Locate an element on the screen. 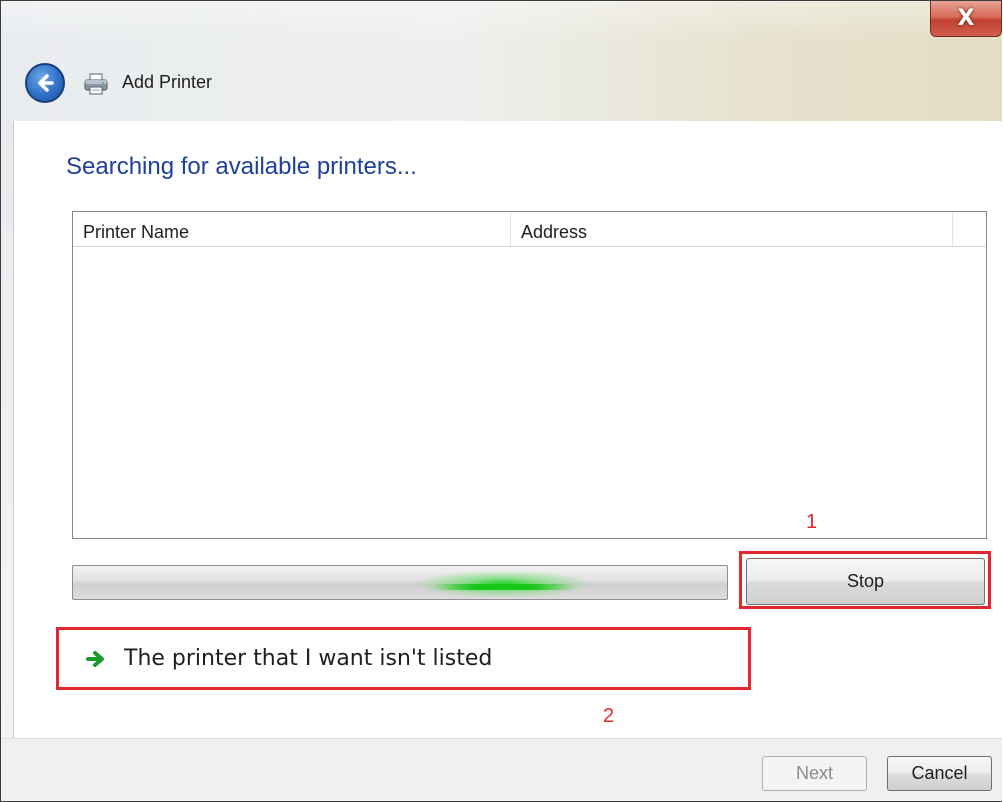  column-header-address: Address is located at coordinates (732, 229).